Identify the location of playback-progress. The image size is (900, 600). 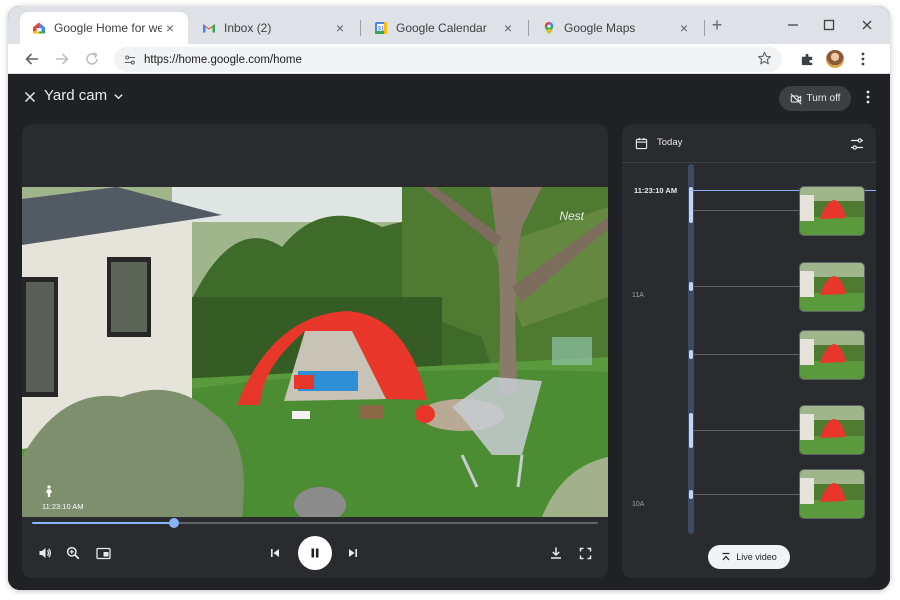
(103, 523).